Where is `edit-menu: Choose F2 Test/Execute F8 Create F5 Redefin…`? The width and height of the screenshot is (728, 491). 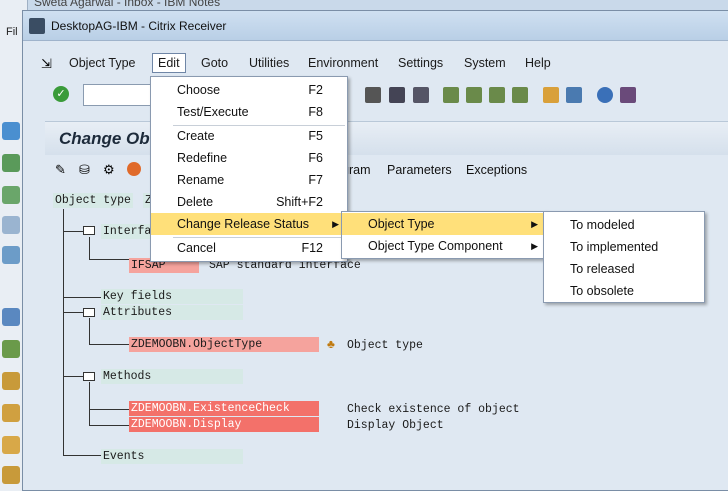 edit-menu: Choose F2 Test/Execute F8 Create F5 Redefin… is located at coordinates (249, 169).